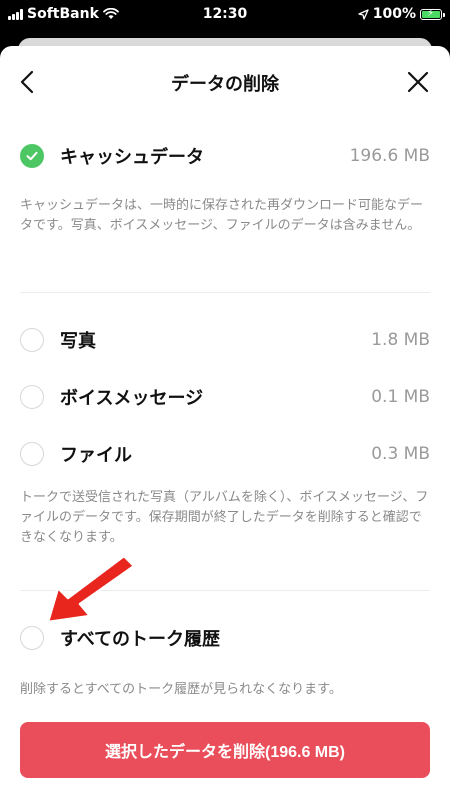  What do you see at coordinates (225, 156) in the screenshot?
I see `cache-option: キャッシュデータ 196.6 MB` at bounding box center [225, 156].